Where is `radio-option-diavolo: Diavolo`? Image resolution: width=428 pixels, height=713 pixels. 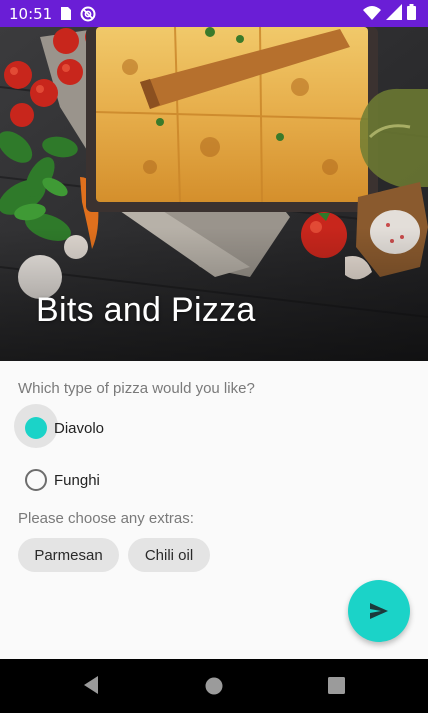 radio-option-diavolo: Diavolo is located at coordinates (59, 427).